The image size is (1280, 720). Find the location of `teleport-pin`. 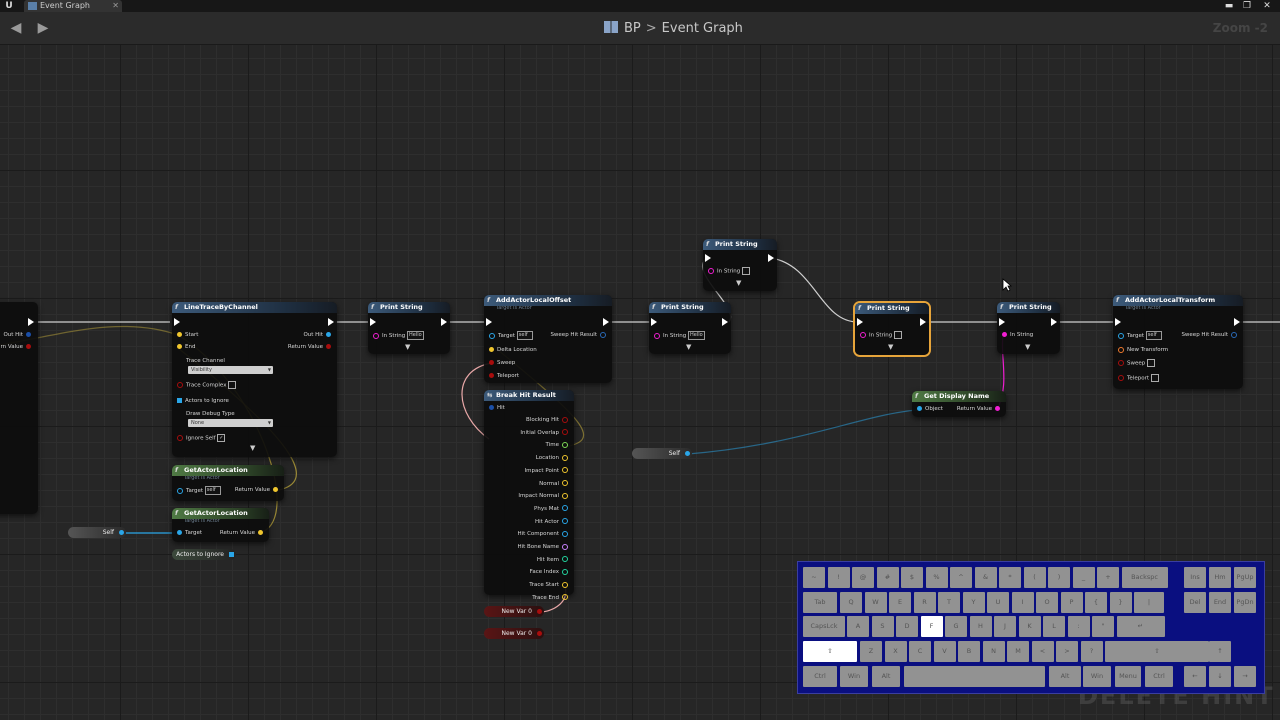

teleport-pin is located at coordinates (491, 375).